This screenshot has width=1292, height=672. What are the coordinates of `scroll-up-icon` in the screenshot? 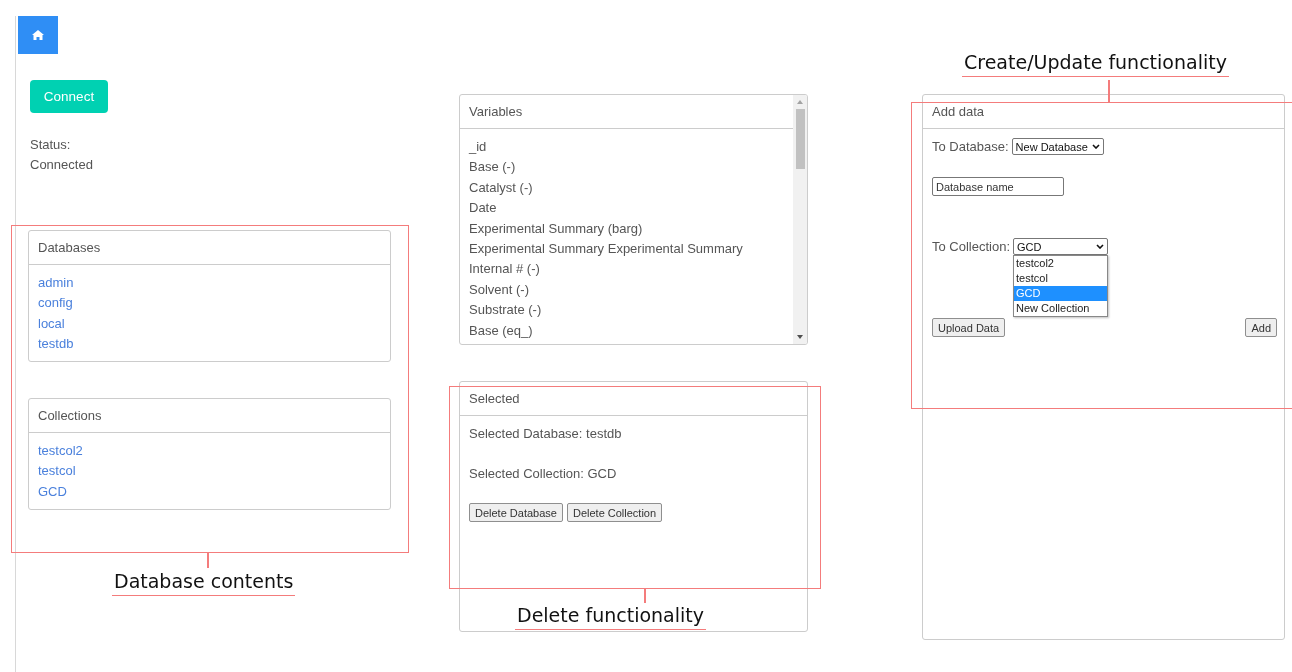 It's located at (800, 102).